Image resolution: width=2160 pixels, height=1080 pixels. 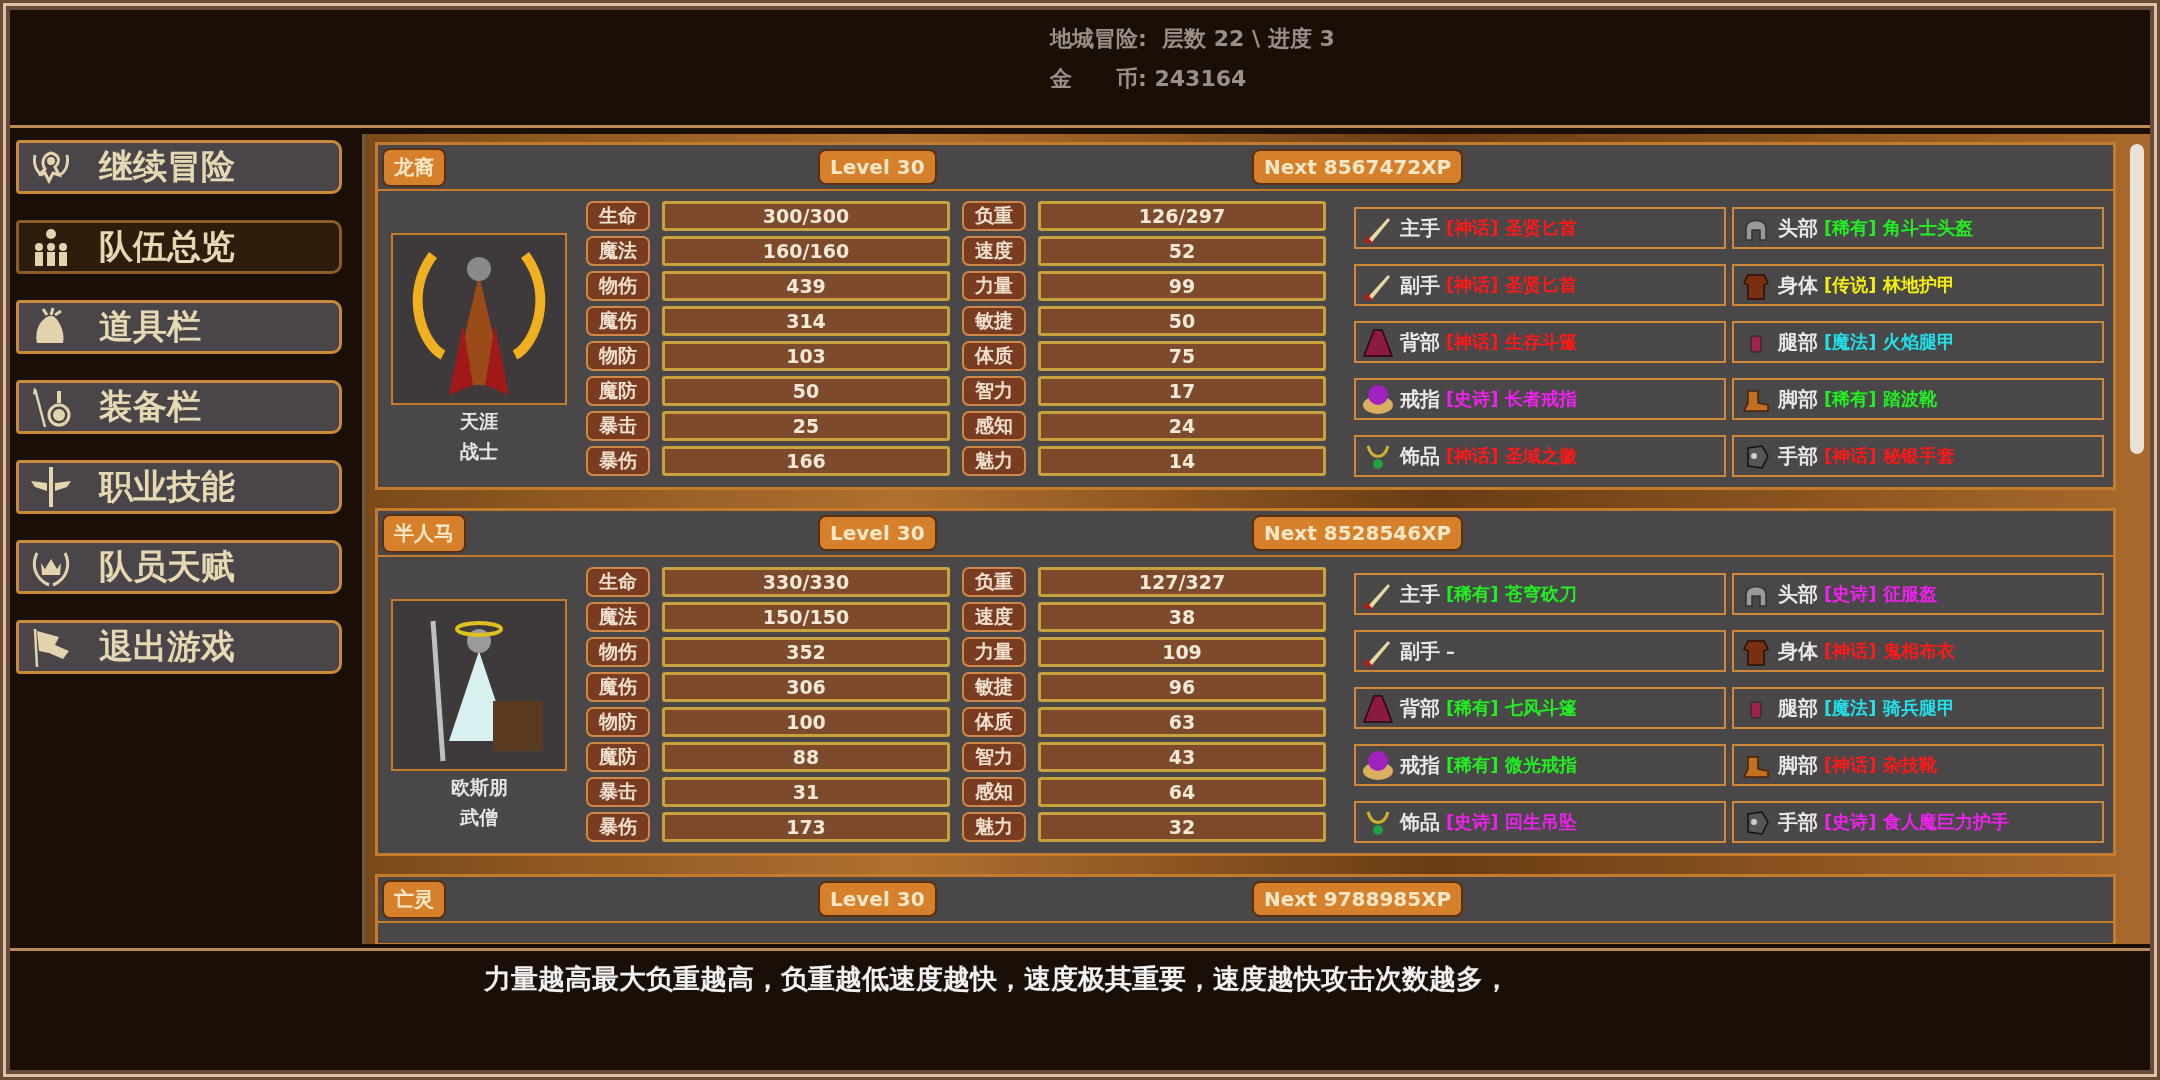 What do you see at coordinates (1182, 722) in the screenshot?
I see `stat-value-bar: 63` at bounding box center [1182, 722].